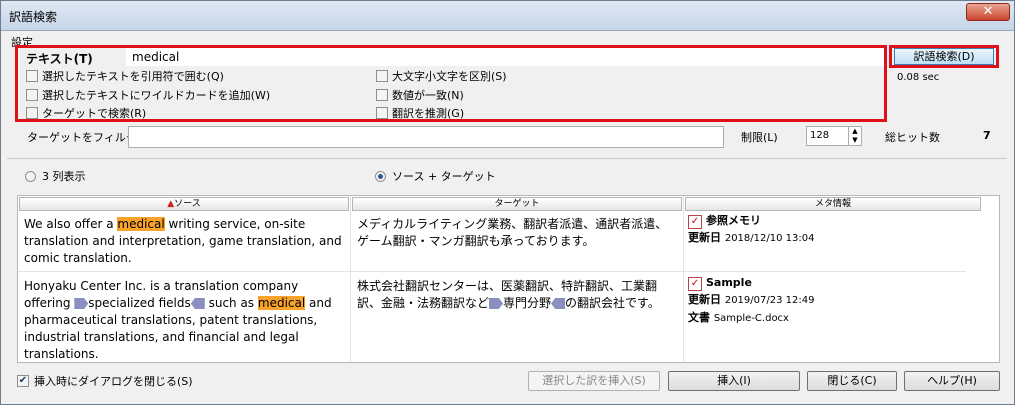 Image resolution: width=1015 pixels, height=405 pixels. I want to click on source-target-radio: ソース + ターゲット, so click(435, 176).